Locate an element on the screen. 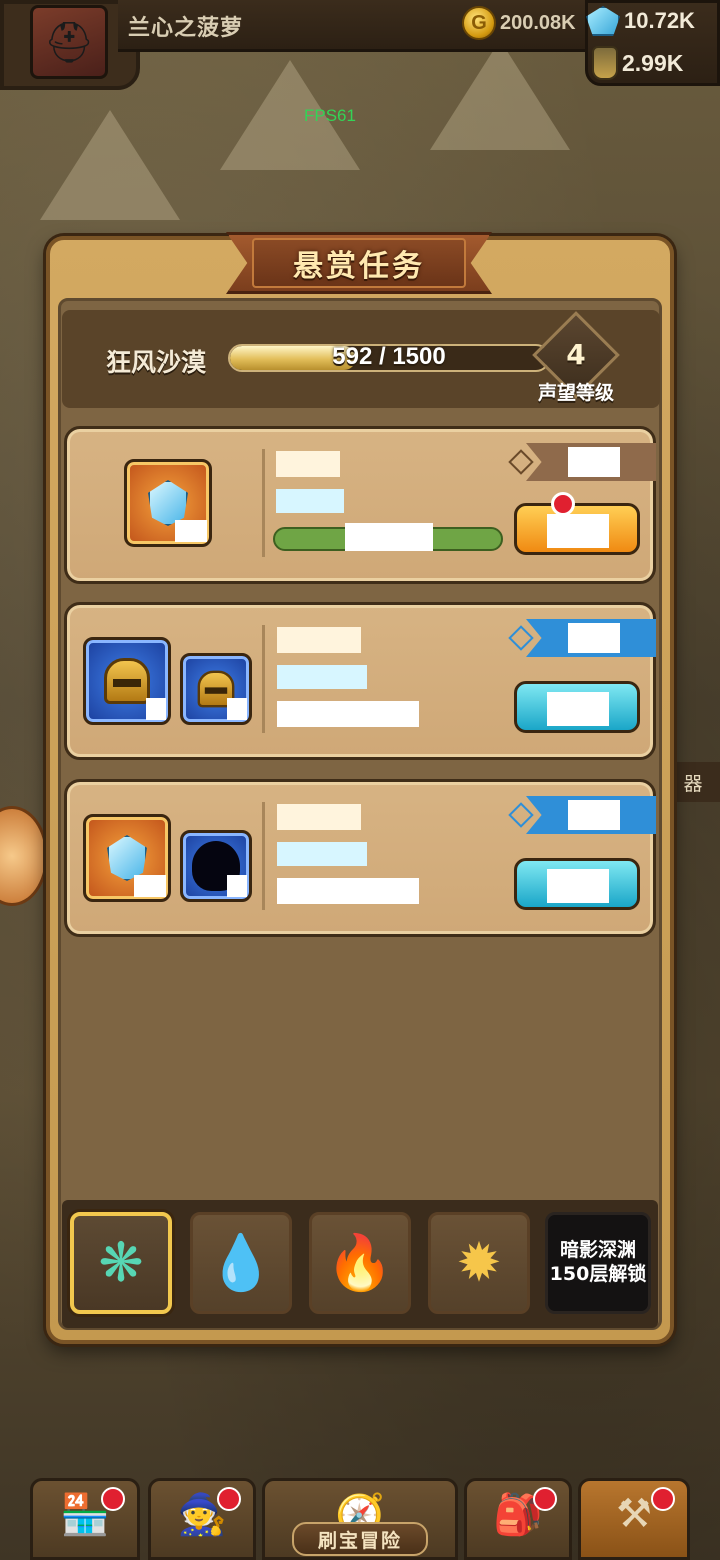 The width and height of the screenshot is (720, 1560). gold-counter: G 200.08K is located at coordinates (519, 23).